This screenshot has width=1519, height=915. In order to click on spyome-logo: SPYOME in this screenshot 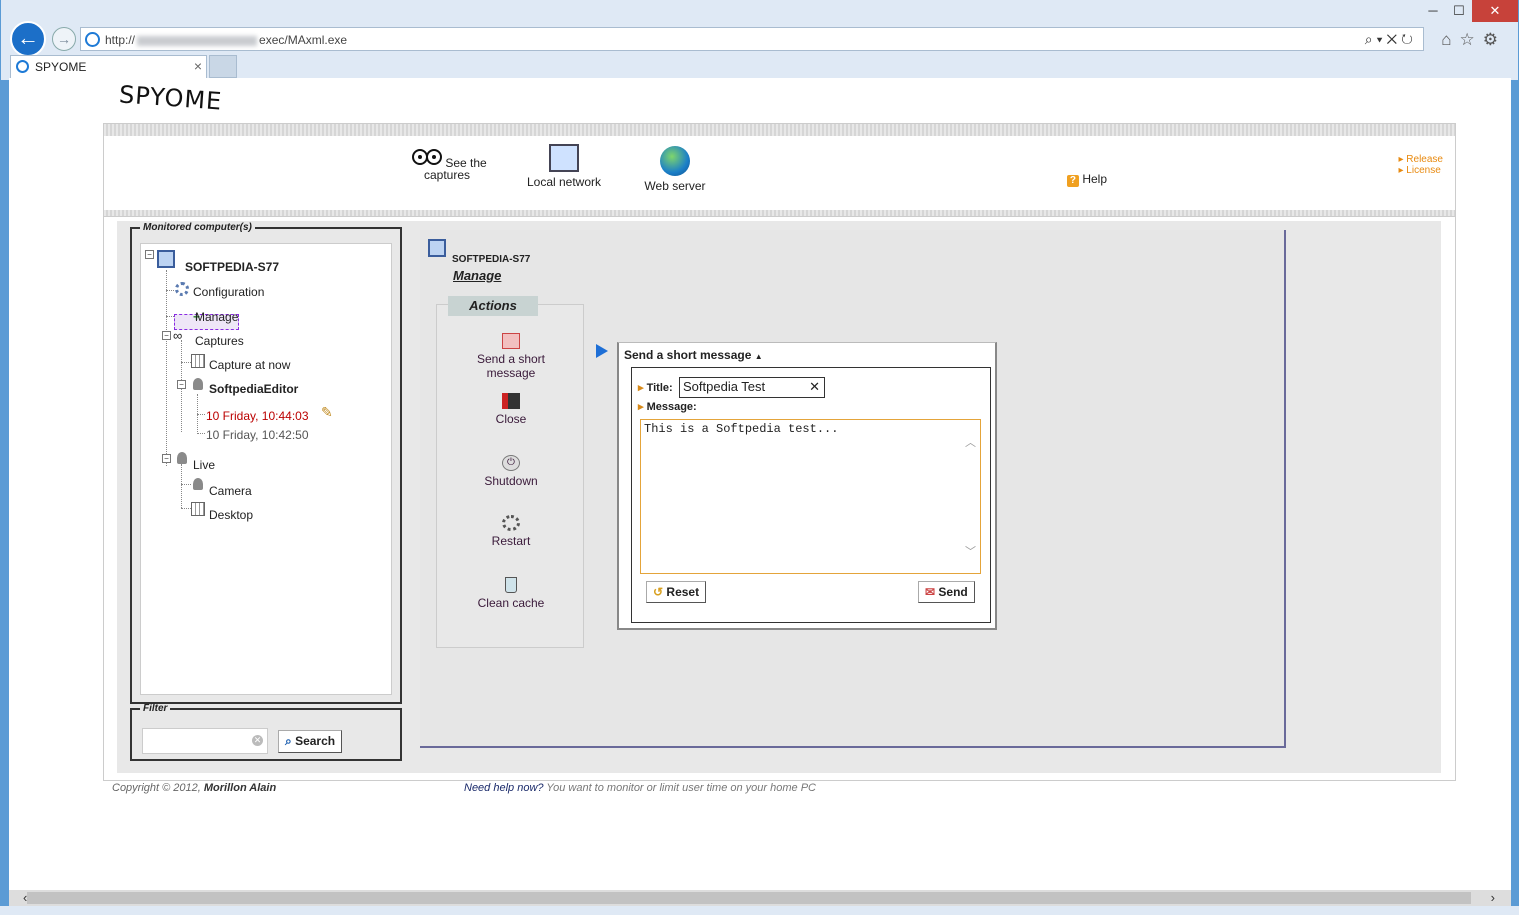, I will do `click(171, 98)`.